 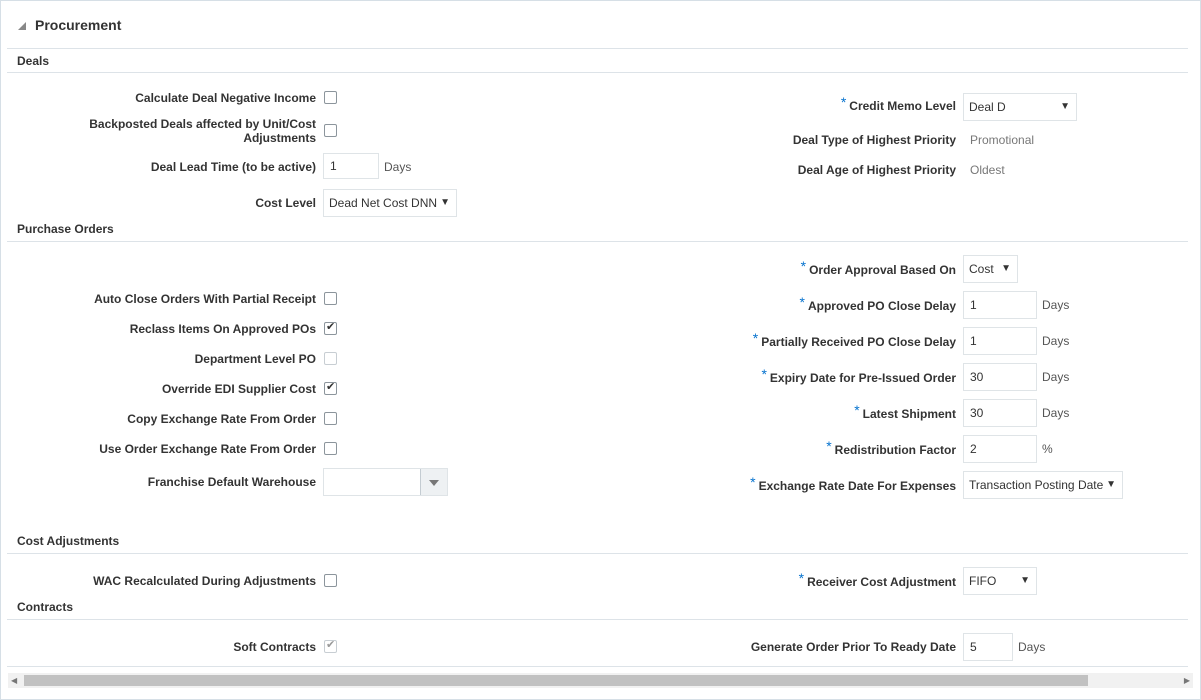 I want to click on reclass-items-checkbox: ✔, so click(x=330, y=328).